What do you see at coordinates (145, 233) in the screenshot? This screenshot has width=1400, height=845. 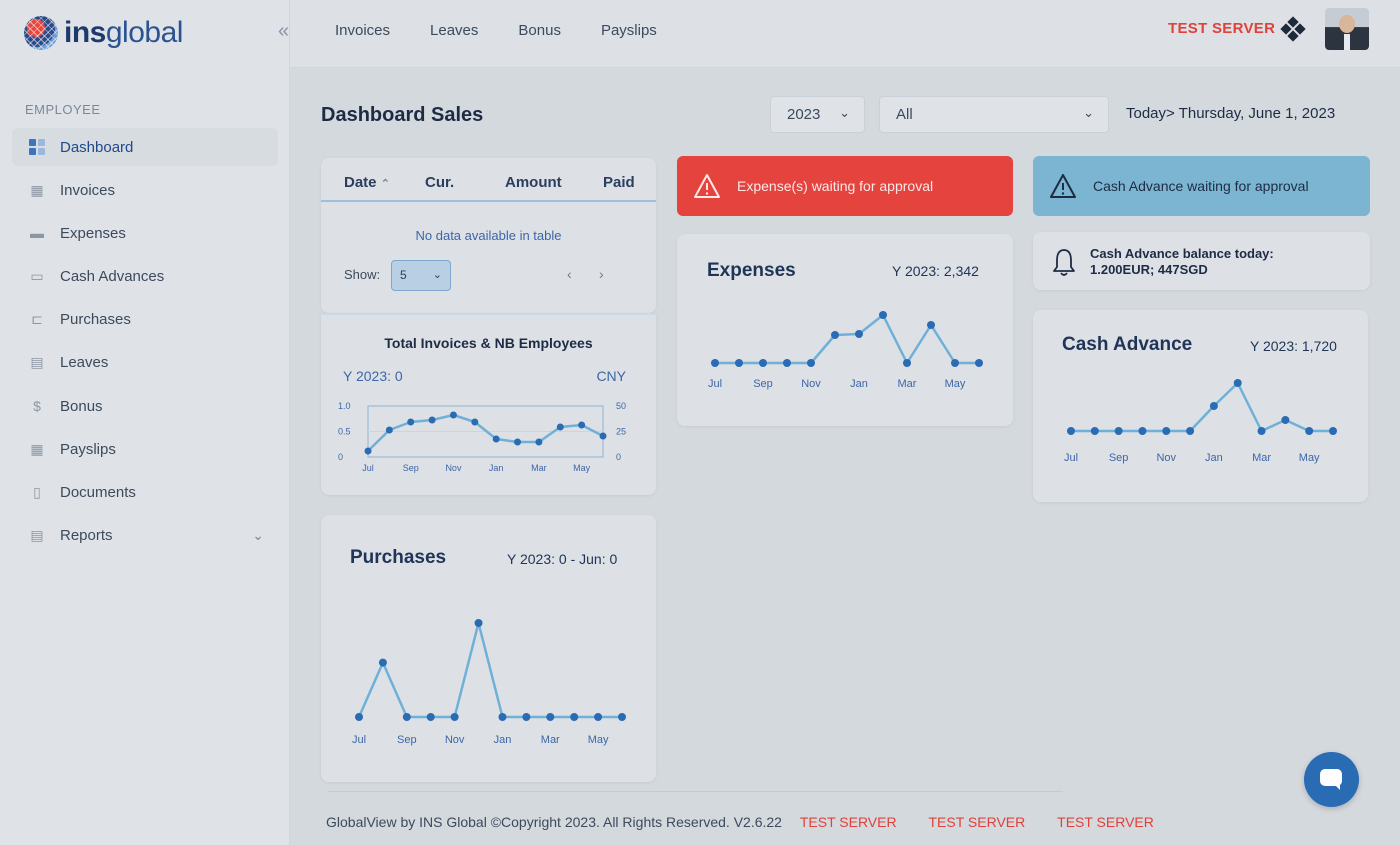 I see `sidebar-item-expenses: ▬ Expenses` at bounding box center [145, 233].